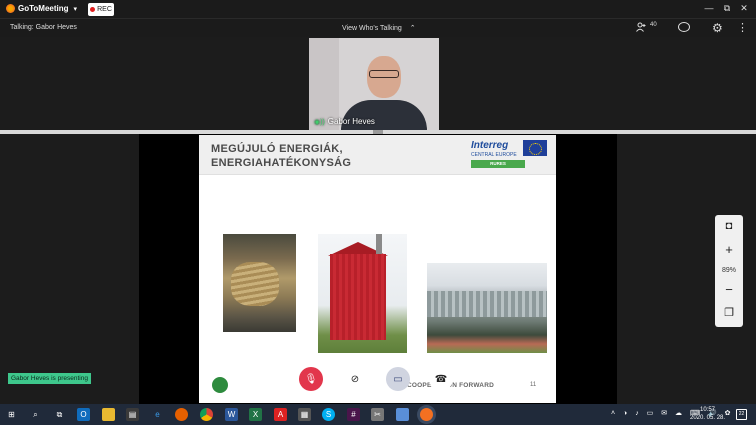 The image size is (756, 425). I want to click on photo-greenhouses, so click(487, 308).